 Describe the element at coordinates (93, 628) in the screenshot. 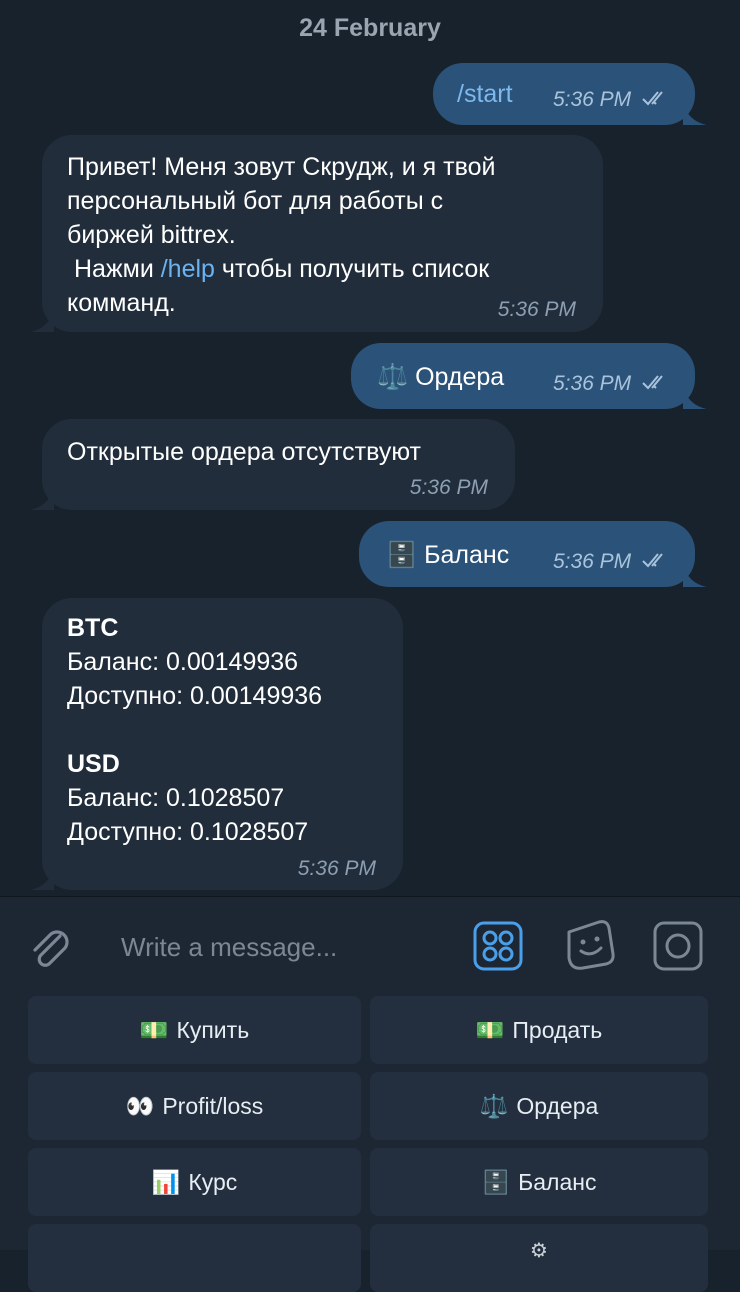

I see `currency-title: BTC` at that location.